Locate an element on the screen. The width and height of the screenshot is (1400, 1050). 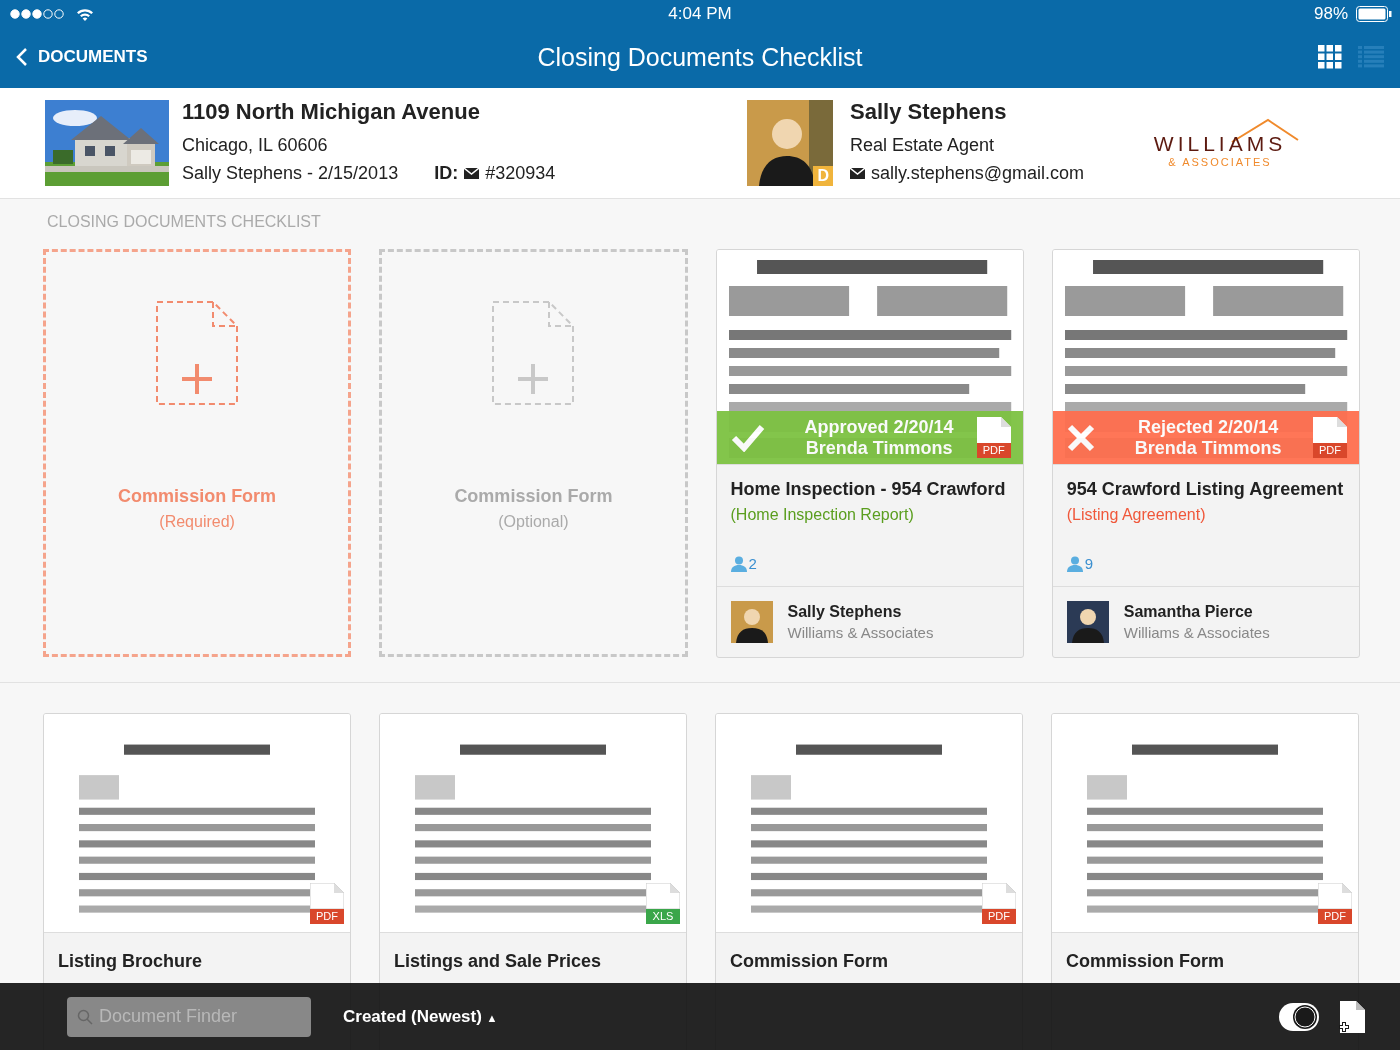
owner-date: Sally Stephens - 2/15/2013 is located at coordinates (290, 173).